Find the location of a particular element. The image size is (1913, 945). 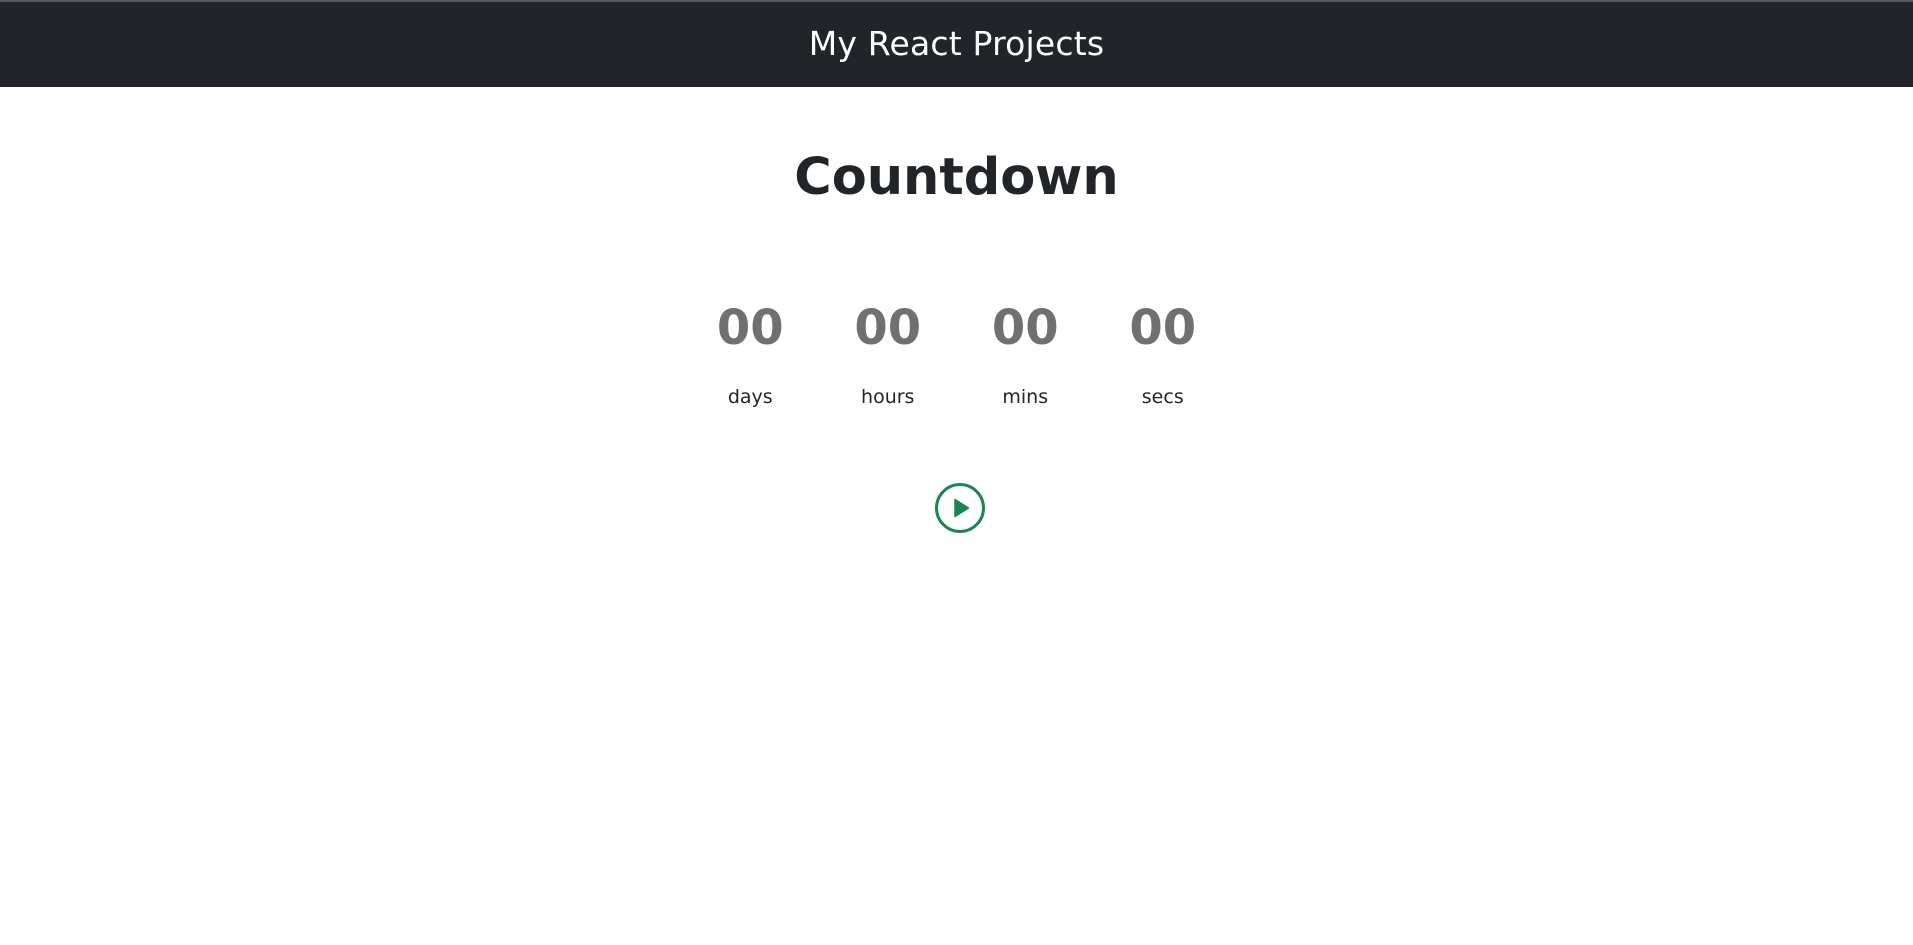

navbar-brand: My React Projects is located at coordinates (957, 43).